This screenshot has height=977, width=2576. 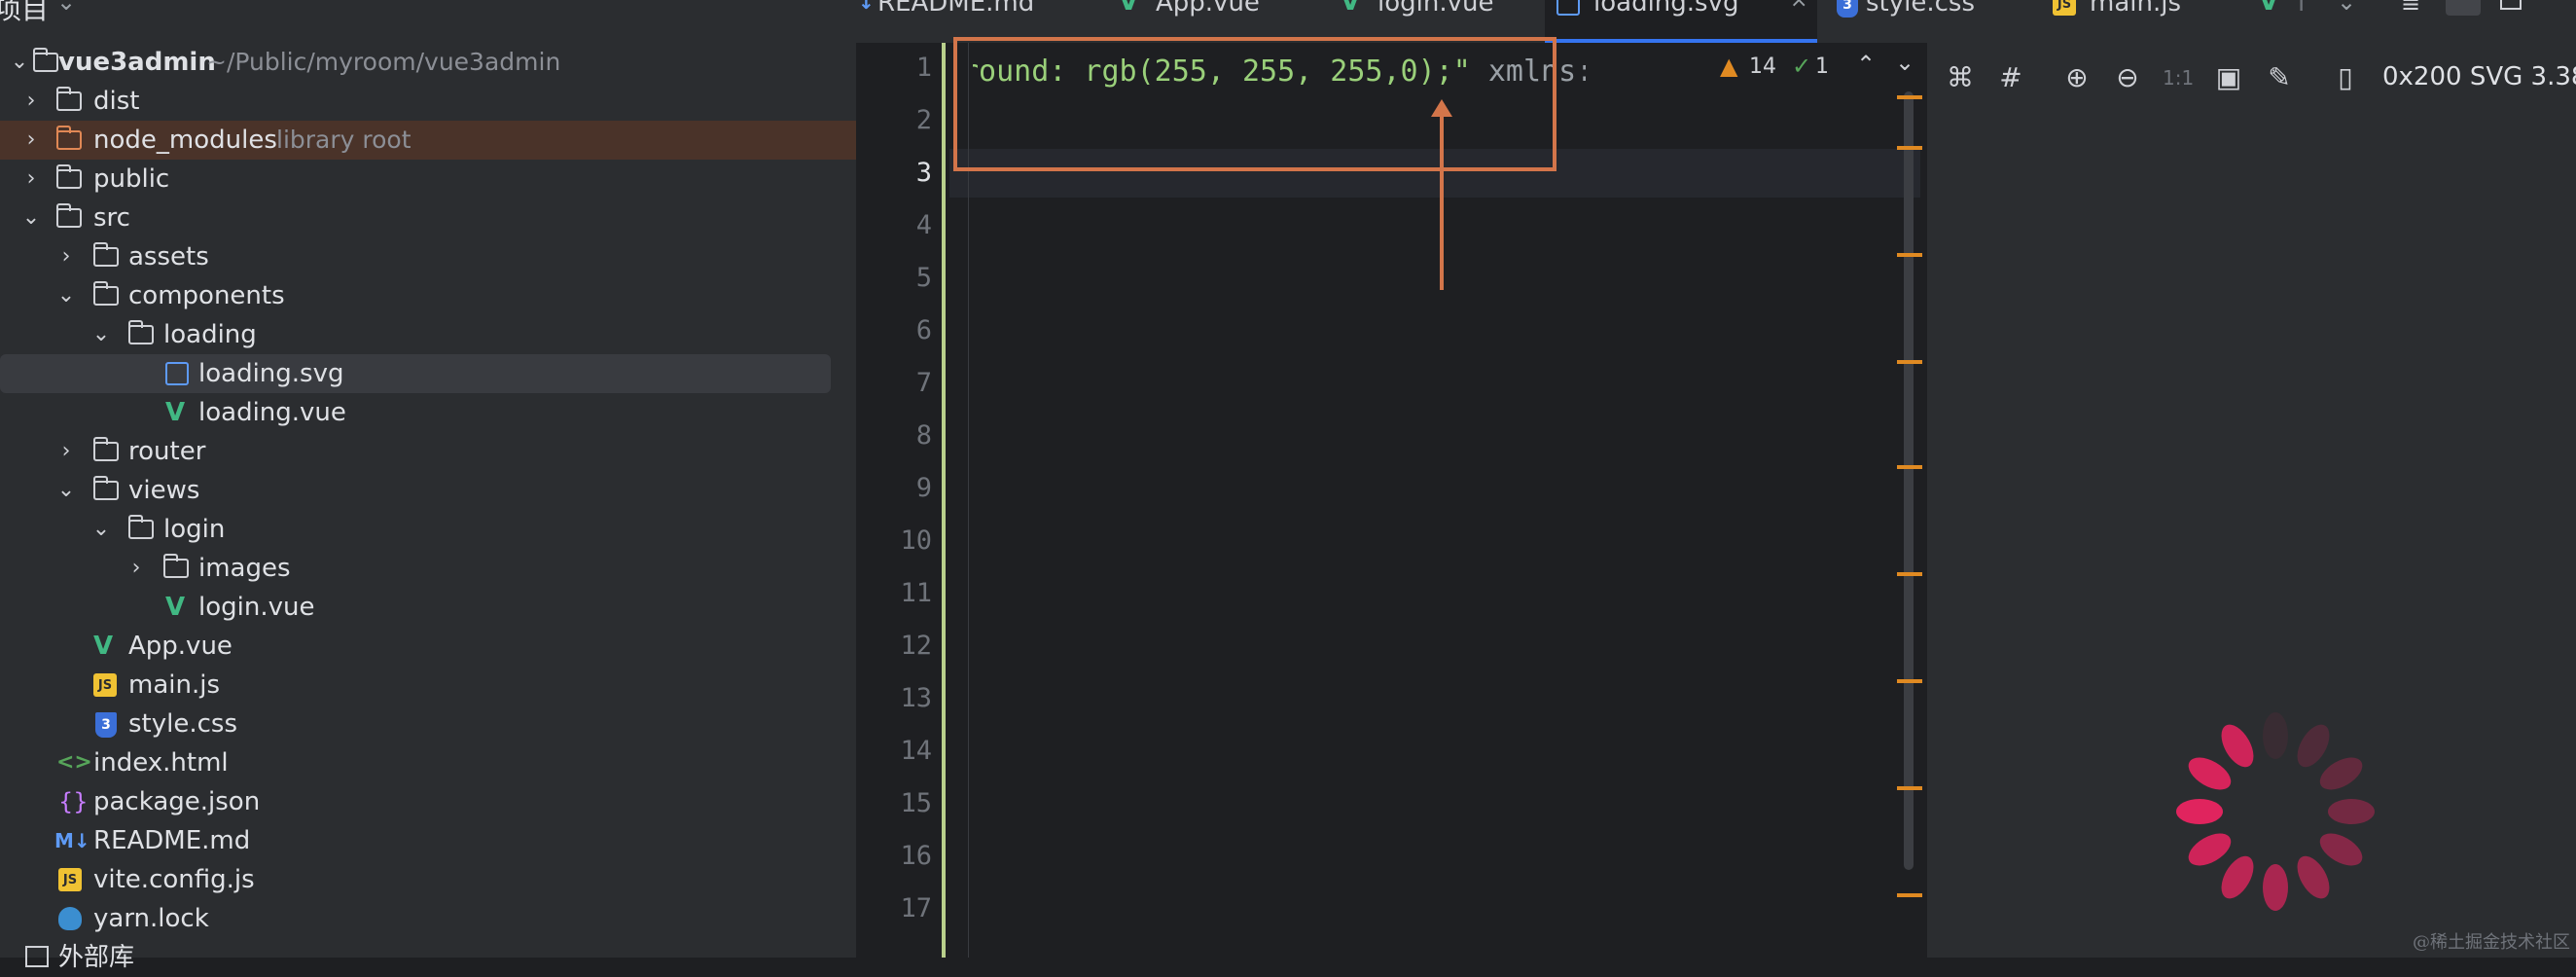 What do you see at coordinates (1866, 64) in the screenshot?
I see `chevron-up-icon: ⌃` at bounding box center [1866, 64].